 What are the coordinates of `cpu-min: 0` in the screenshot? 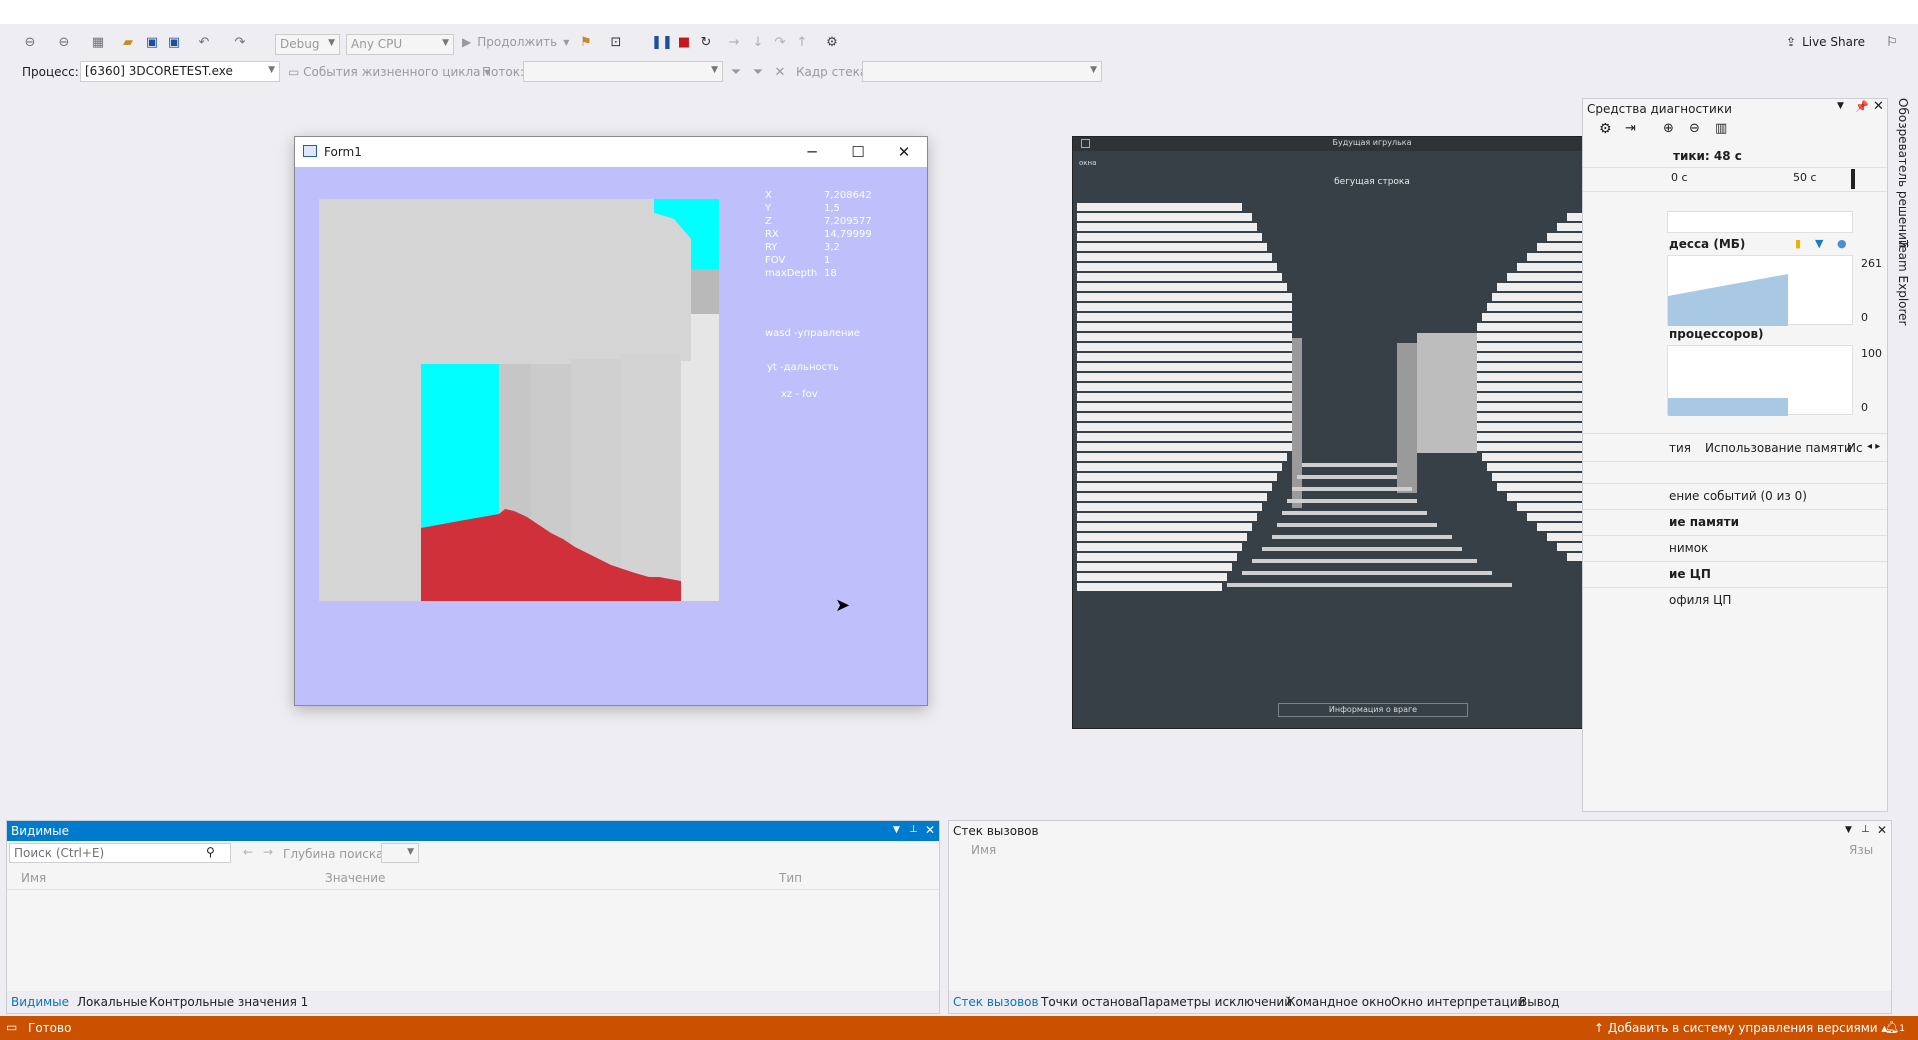 It's located at (1864, 407).